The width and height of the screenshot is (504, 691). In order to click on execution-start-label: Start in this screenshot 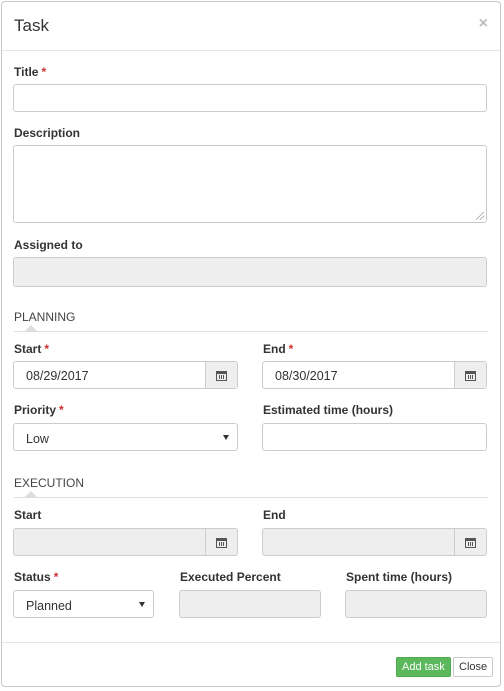, I will do `click(28, 515)`.